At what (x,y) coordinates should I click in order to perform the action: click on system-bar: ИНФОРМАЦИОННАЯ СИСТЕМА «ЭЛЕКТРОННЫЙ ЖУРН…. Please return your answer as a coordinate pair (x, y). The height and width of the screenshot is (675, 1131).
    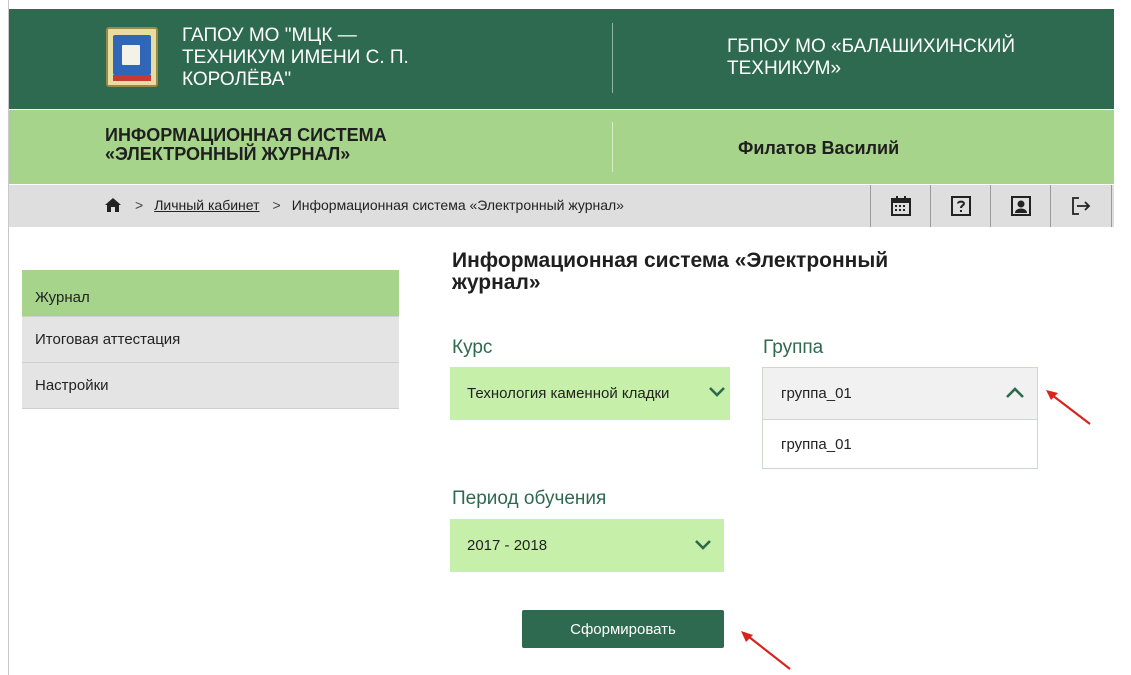
    Looking at the image, I should click on (561, 147).